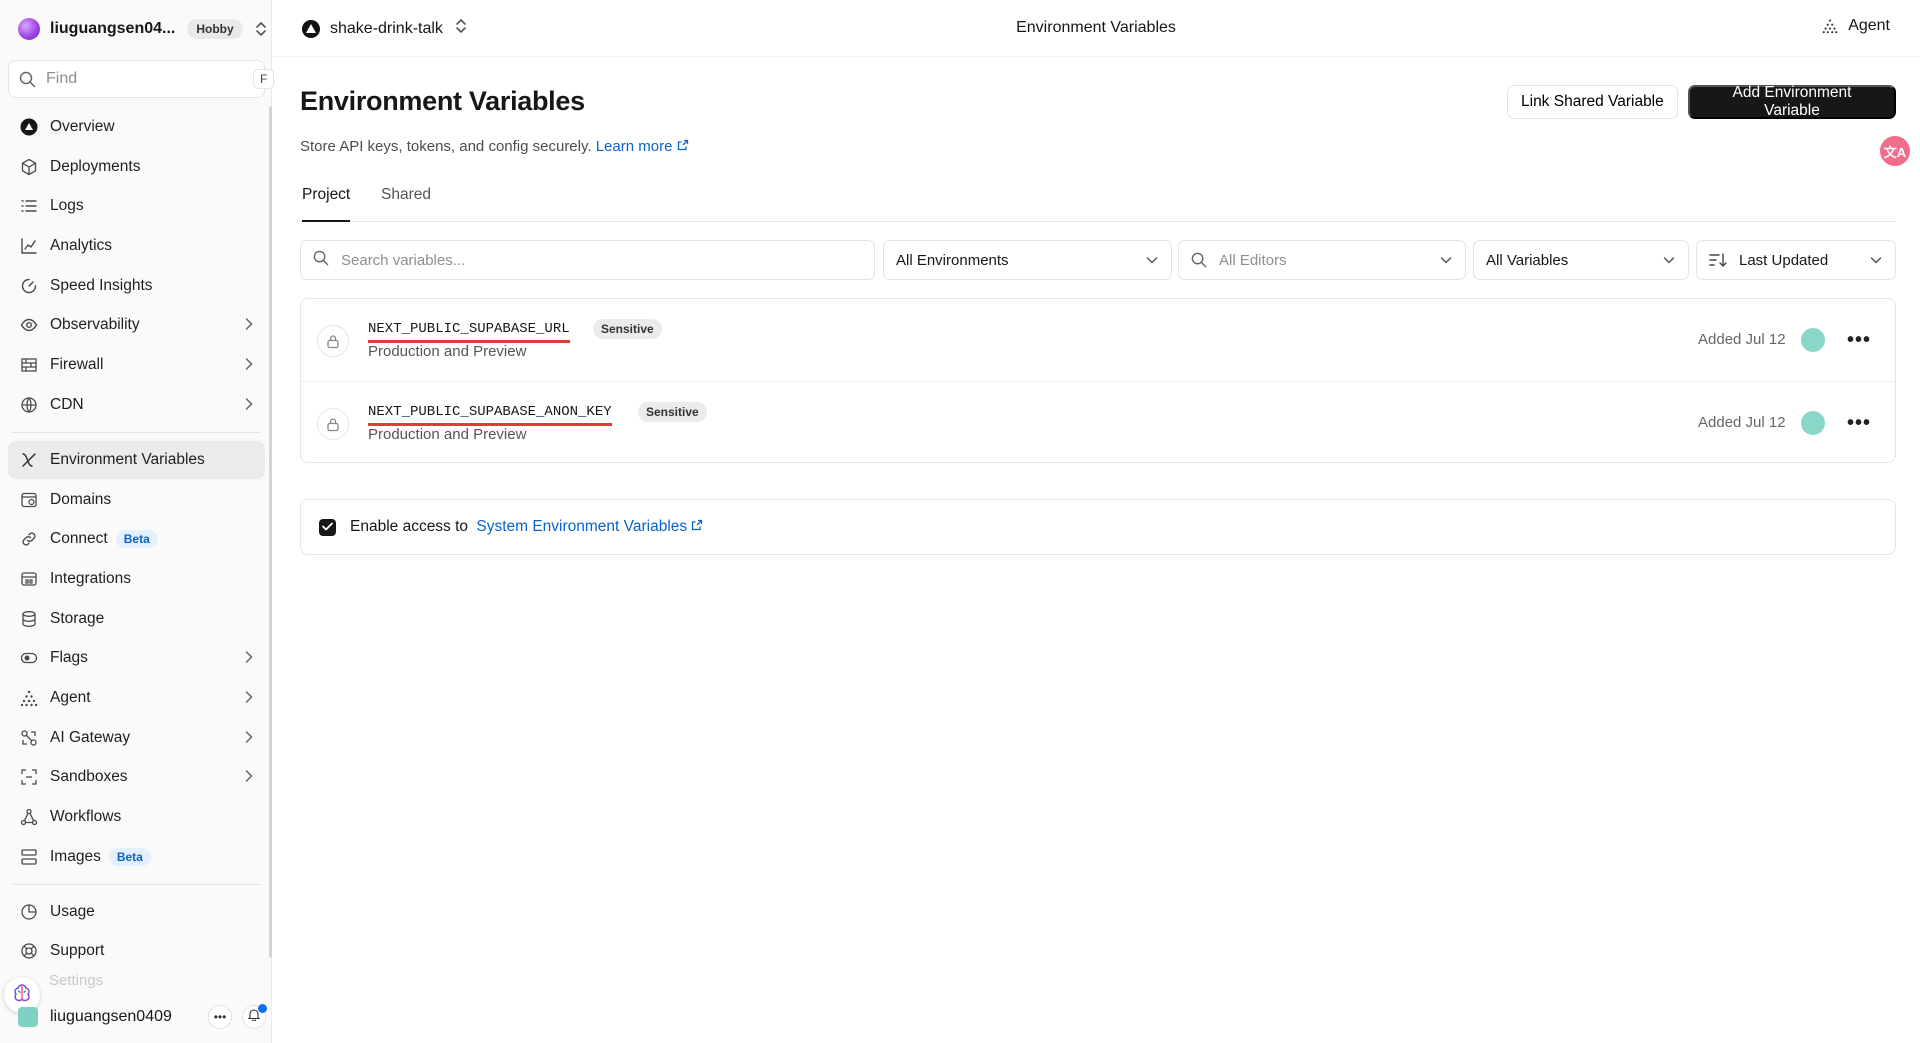 This screenshot has width=1920, height=1043. I want to click on integrations-icon, so click(29, 579).